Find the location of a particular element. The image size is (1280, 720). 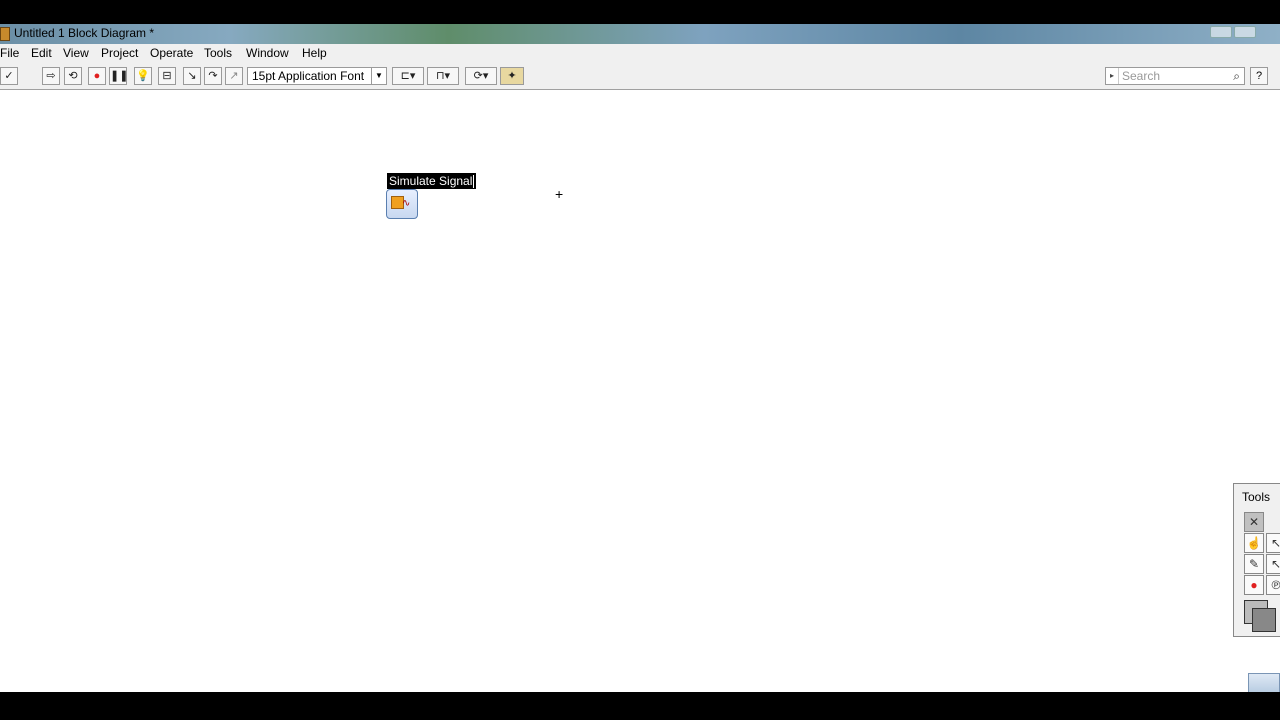

operate-value-hand-icon: ☝ is located at coordinates (1254, 543).